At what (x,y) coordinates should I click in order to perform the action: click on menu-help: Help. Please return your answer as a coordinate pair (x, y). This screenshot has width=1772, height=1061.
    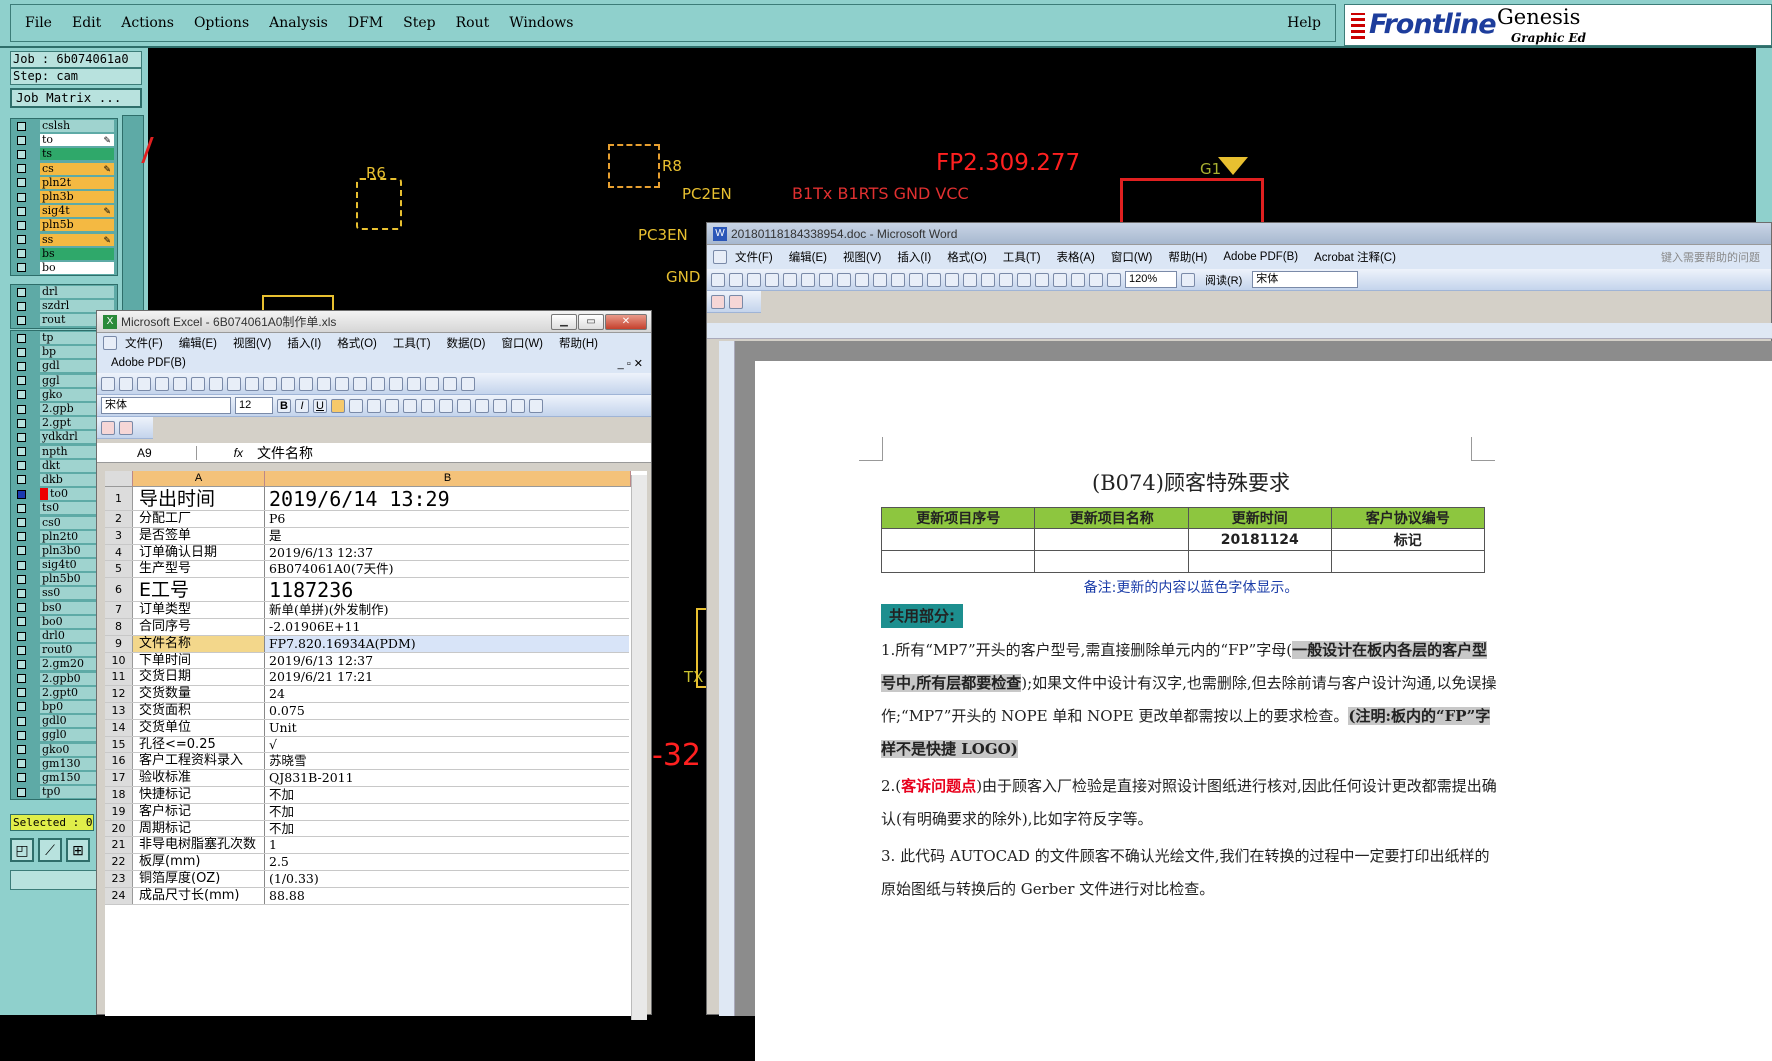
    Looking at the image, I should click on (1304, 23).